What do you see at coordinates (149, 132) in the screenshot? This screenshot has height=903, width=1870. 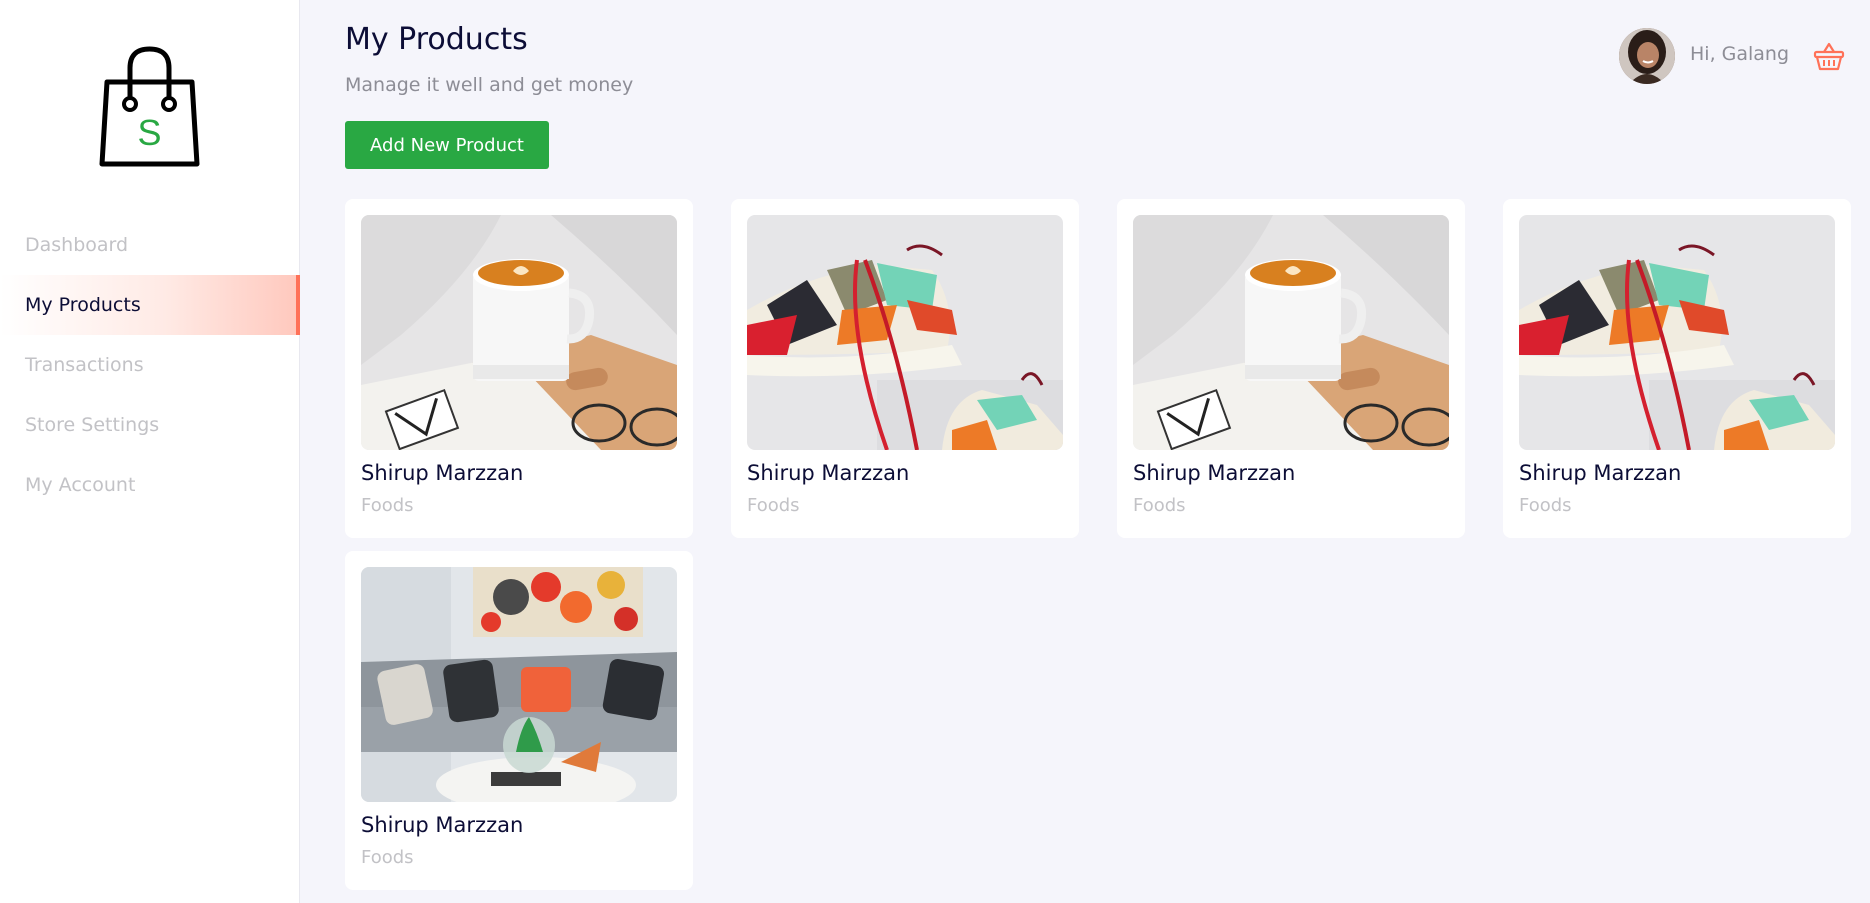 I see `logo-letter: S` at bounding box center [149, 132].